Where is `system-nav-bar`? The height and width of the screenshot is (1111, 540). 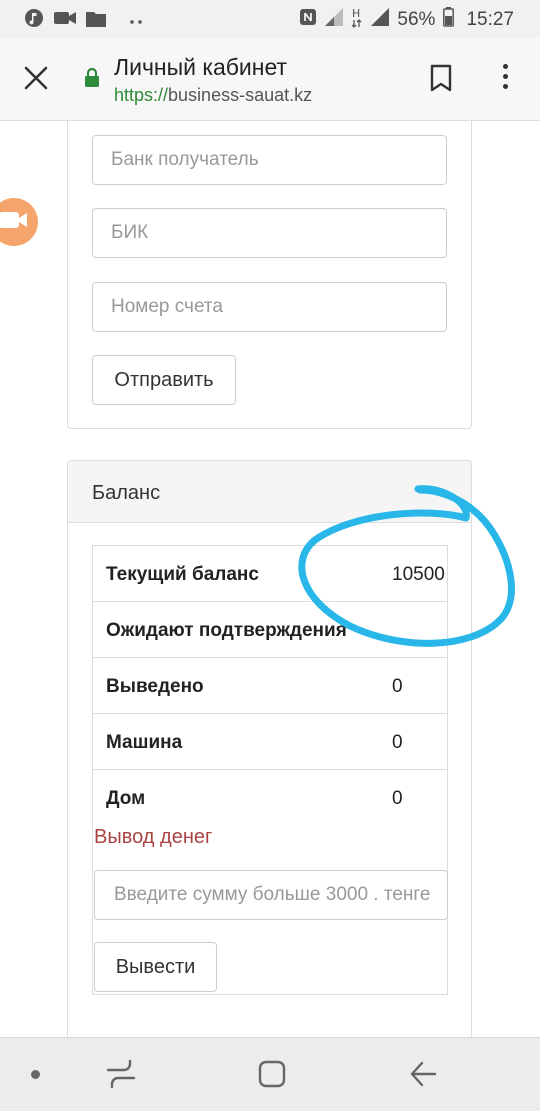
system-nav-bar is located at coordinates (270, 1074).